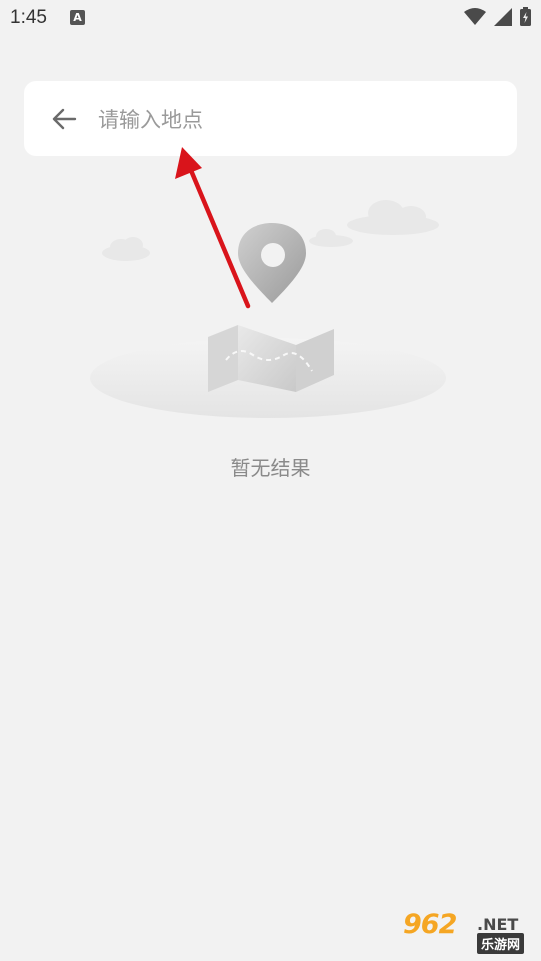 The image size is (541, 961). I want to click on status-bar: 1:45 A, so click(270, 18).